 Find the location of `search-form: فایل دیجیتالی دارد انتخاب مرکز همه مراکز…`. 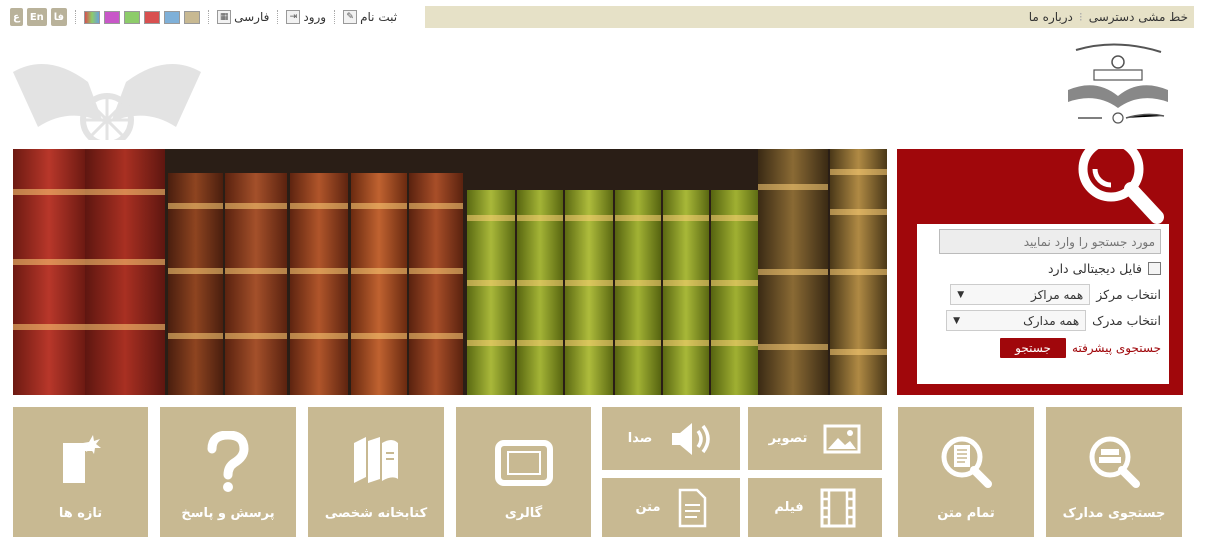

search-form: فایل دیجیتالی دارد انتخاب مرکز همه مراکز… is located at coordinates (1043, 304).